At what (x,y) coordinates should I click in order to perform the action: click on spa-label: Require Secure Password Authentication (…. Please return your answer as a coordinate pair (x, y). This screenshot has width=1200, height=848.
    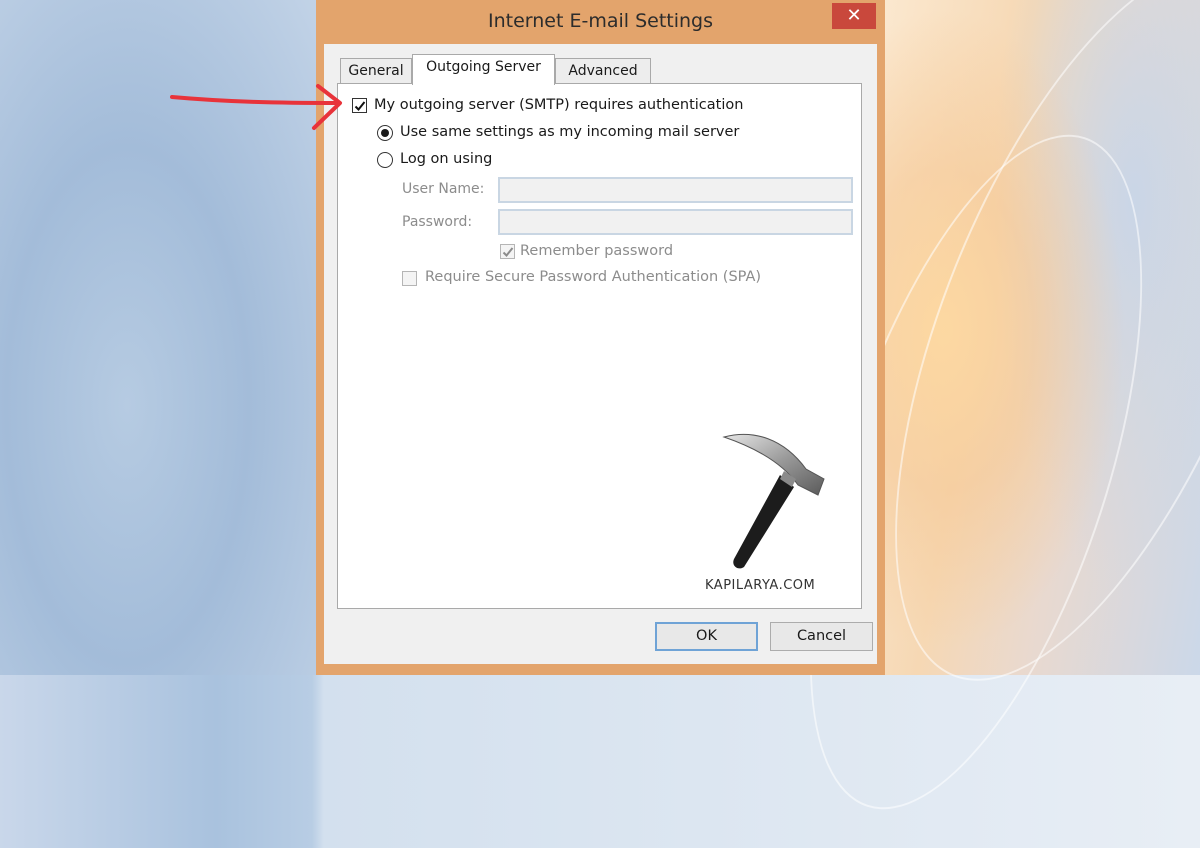
    Looking at the image, I should click on (593, 277).